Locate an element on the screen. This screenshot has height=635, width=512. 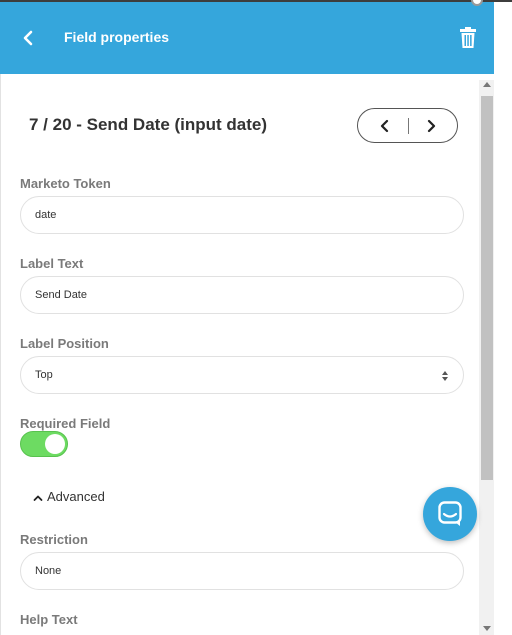
back-button is located at coordinates (29, 38).